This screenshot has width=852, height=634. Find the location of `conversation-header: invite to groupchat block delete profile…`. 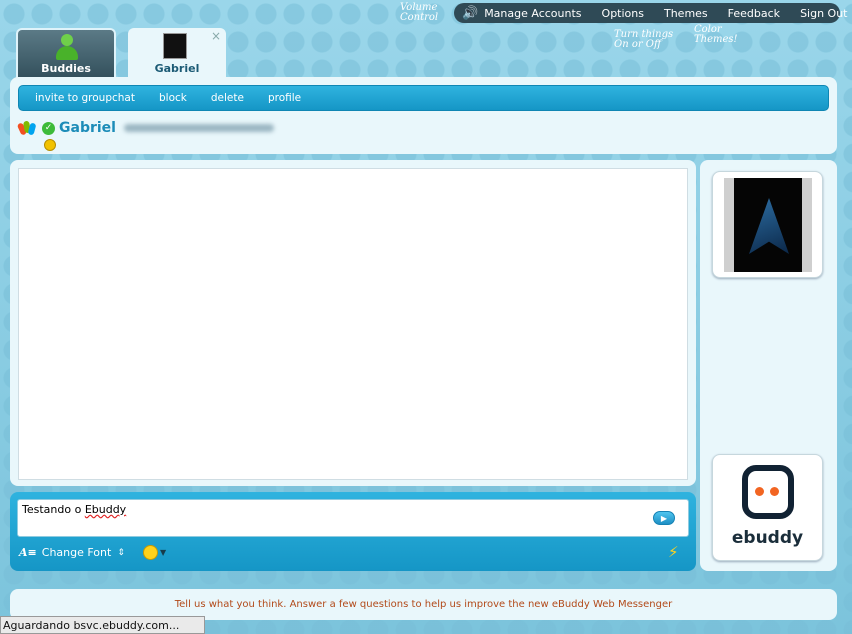

conversation-header: invite to groupchat block delete profile… is located at coordinates (423, 115).